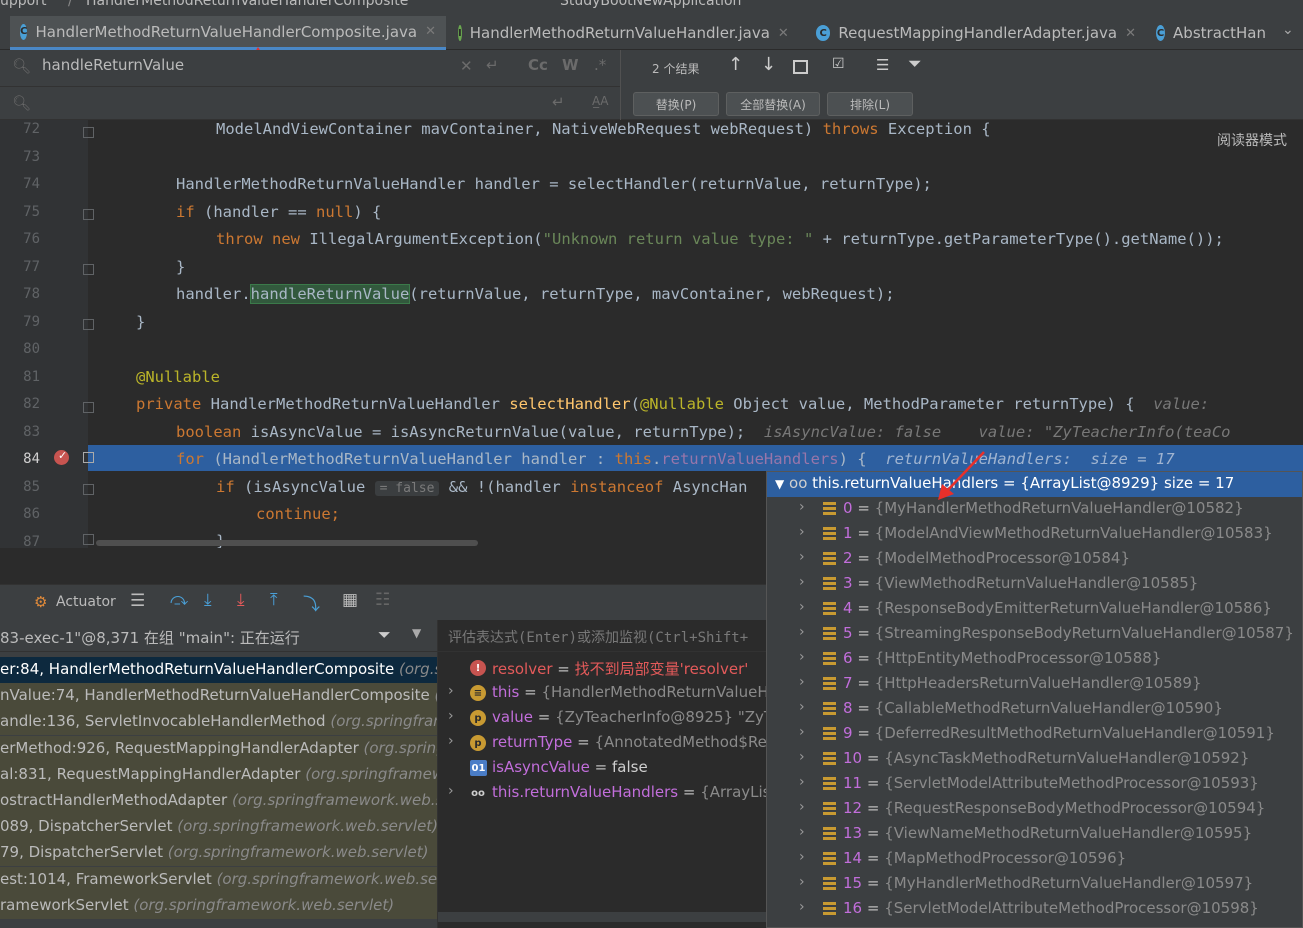 The height and width of the screenshot is (928, 1303). Describe the element at coordinates (1034, 859) in the screenshot. I see `handler-item: › 14 = {MapMethodProcessor@10596}` at that location.